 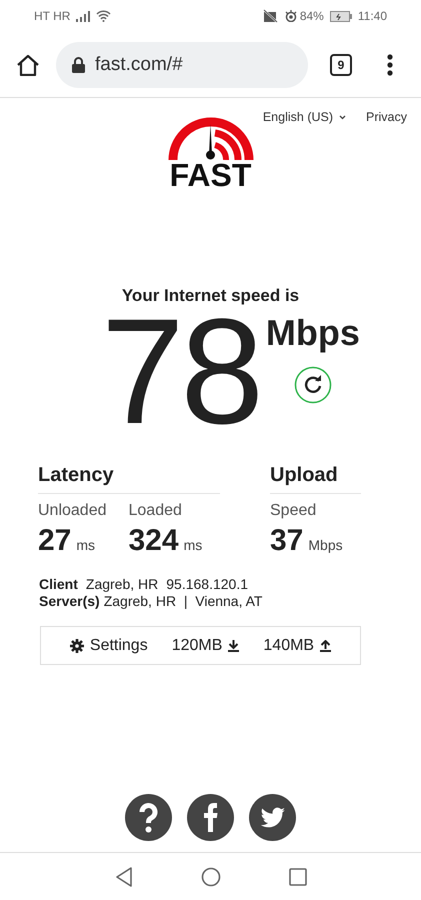 I want to click on address-bar: fast.com/#, so click(x=182, y=65).